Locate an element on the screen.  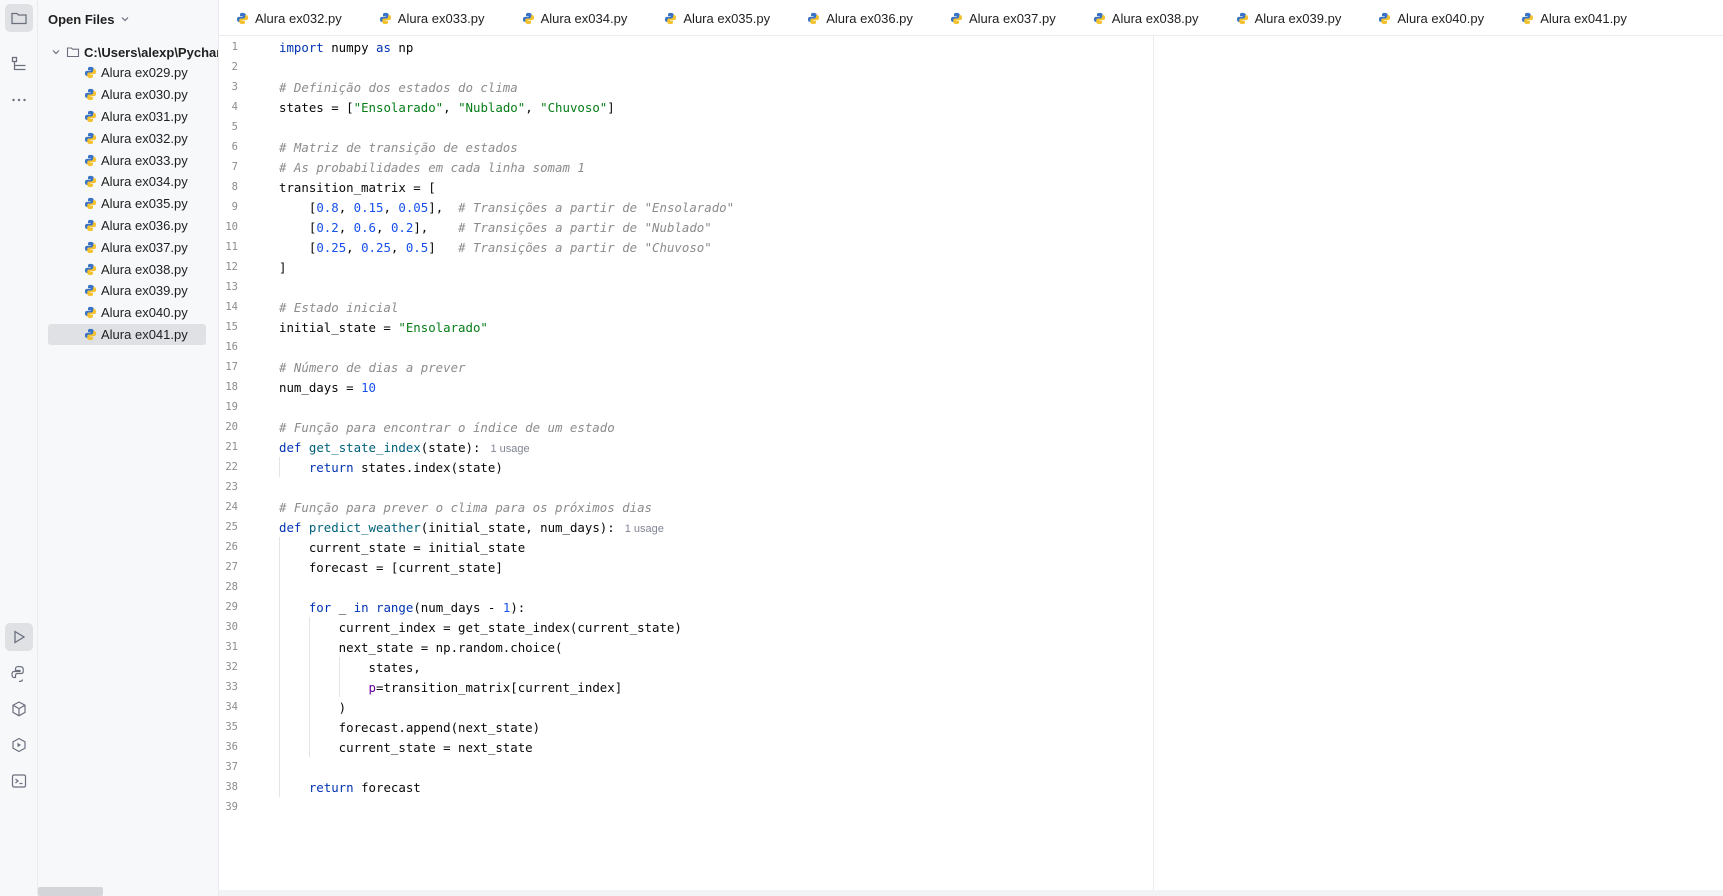
editor-tab: Alura ex034.py is located at coordinates (574, 17).